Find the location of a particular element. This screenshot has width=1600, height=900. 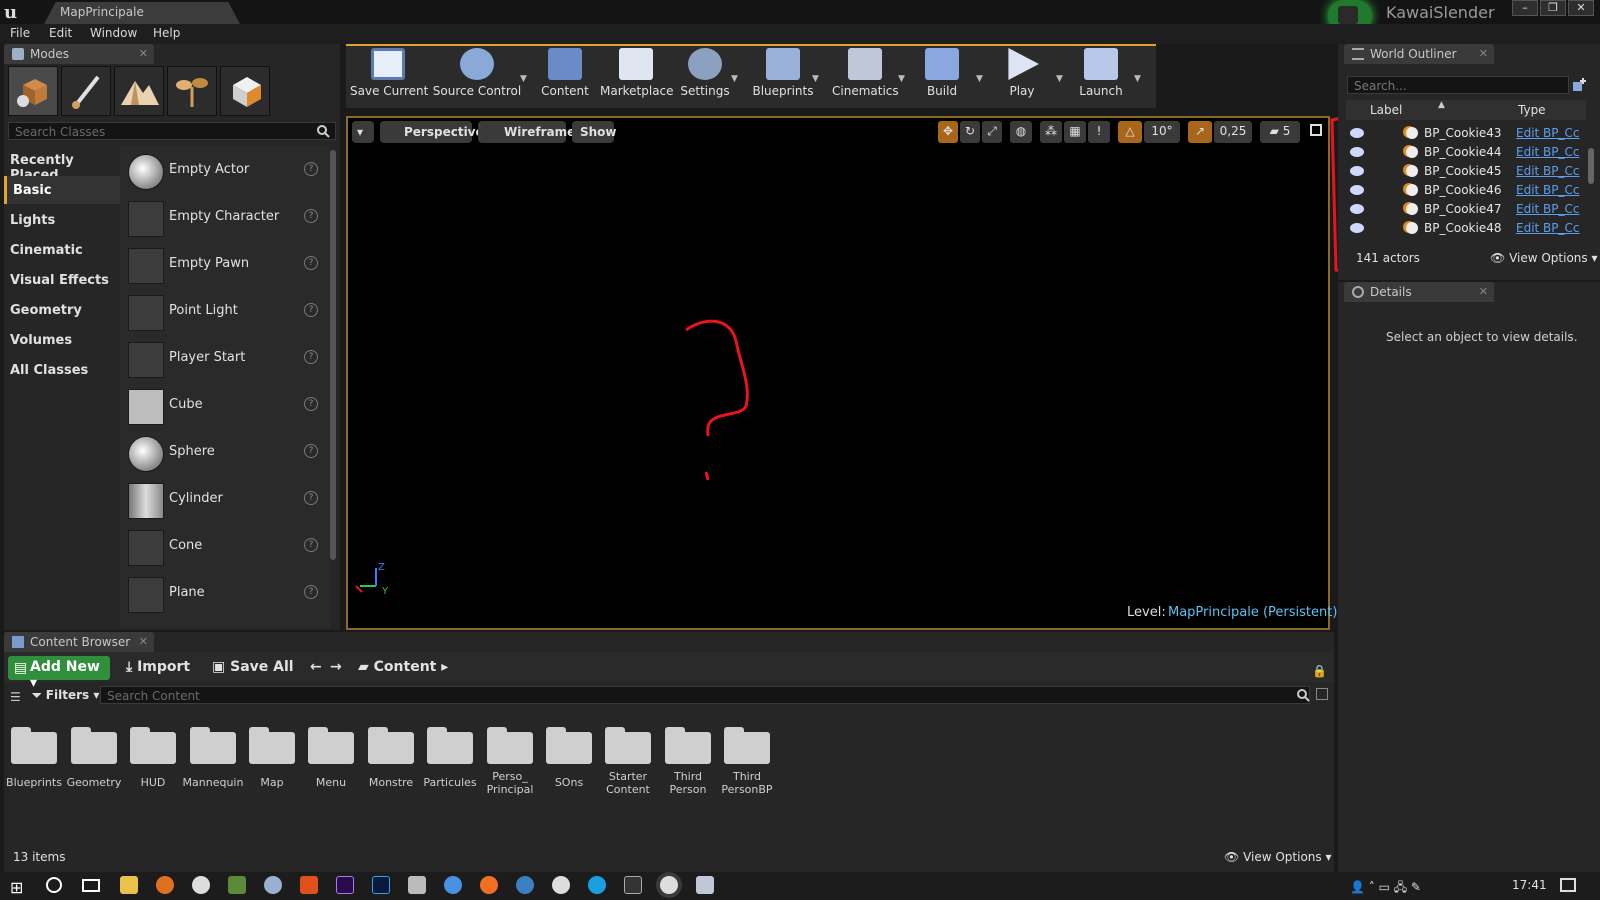

outliner-scrollbar is located at coordinates (1591, 166).